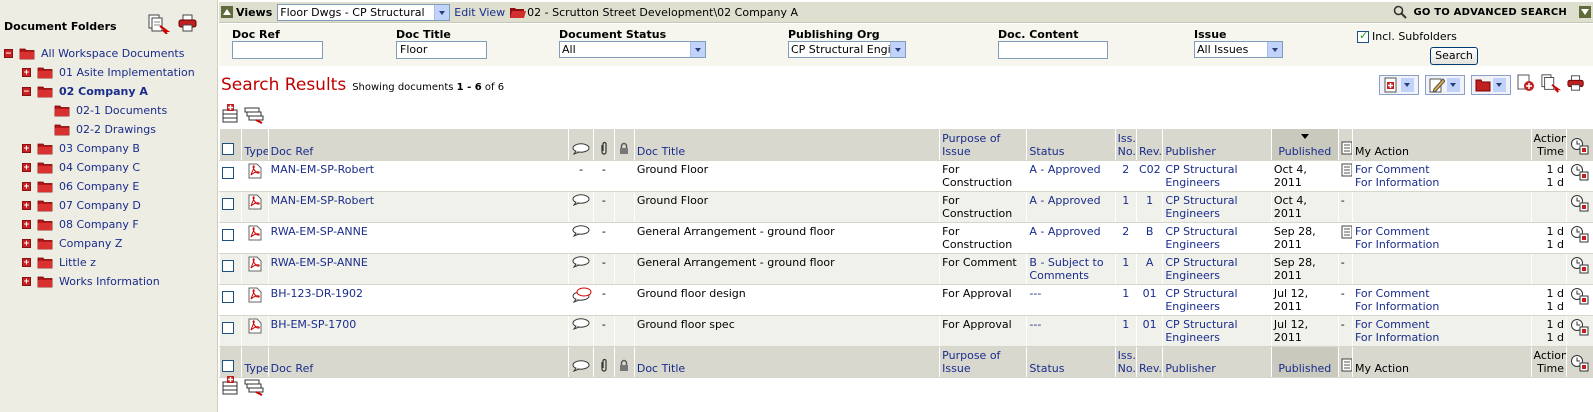 Image resolution: width=1593 pixels, height=412 pixels. I want to click on doc-title-input: Floor, so click(441, 50).